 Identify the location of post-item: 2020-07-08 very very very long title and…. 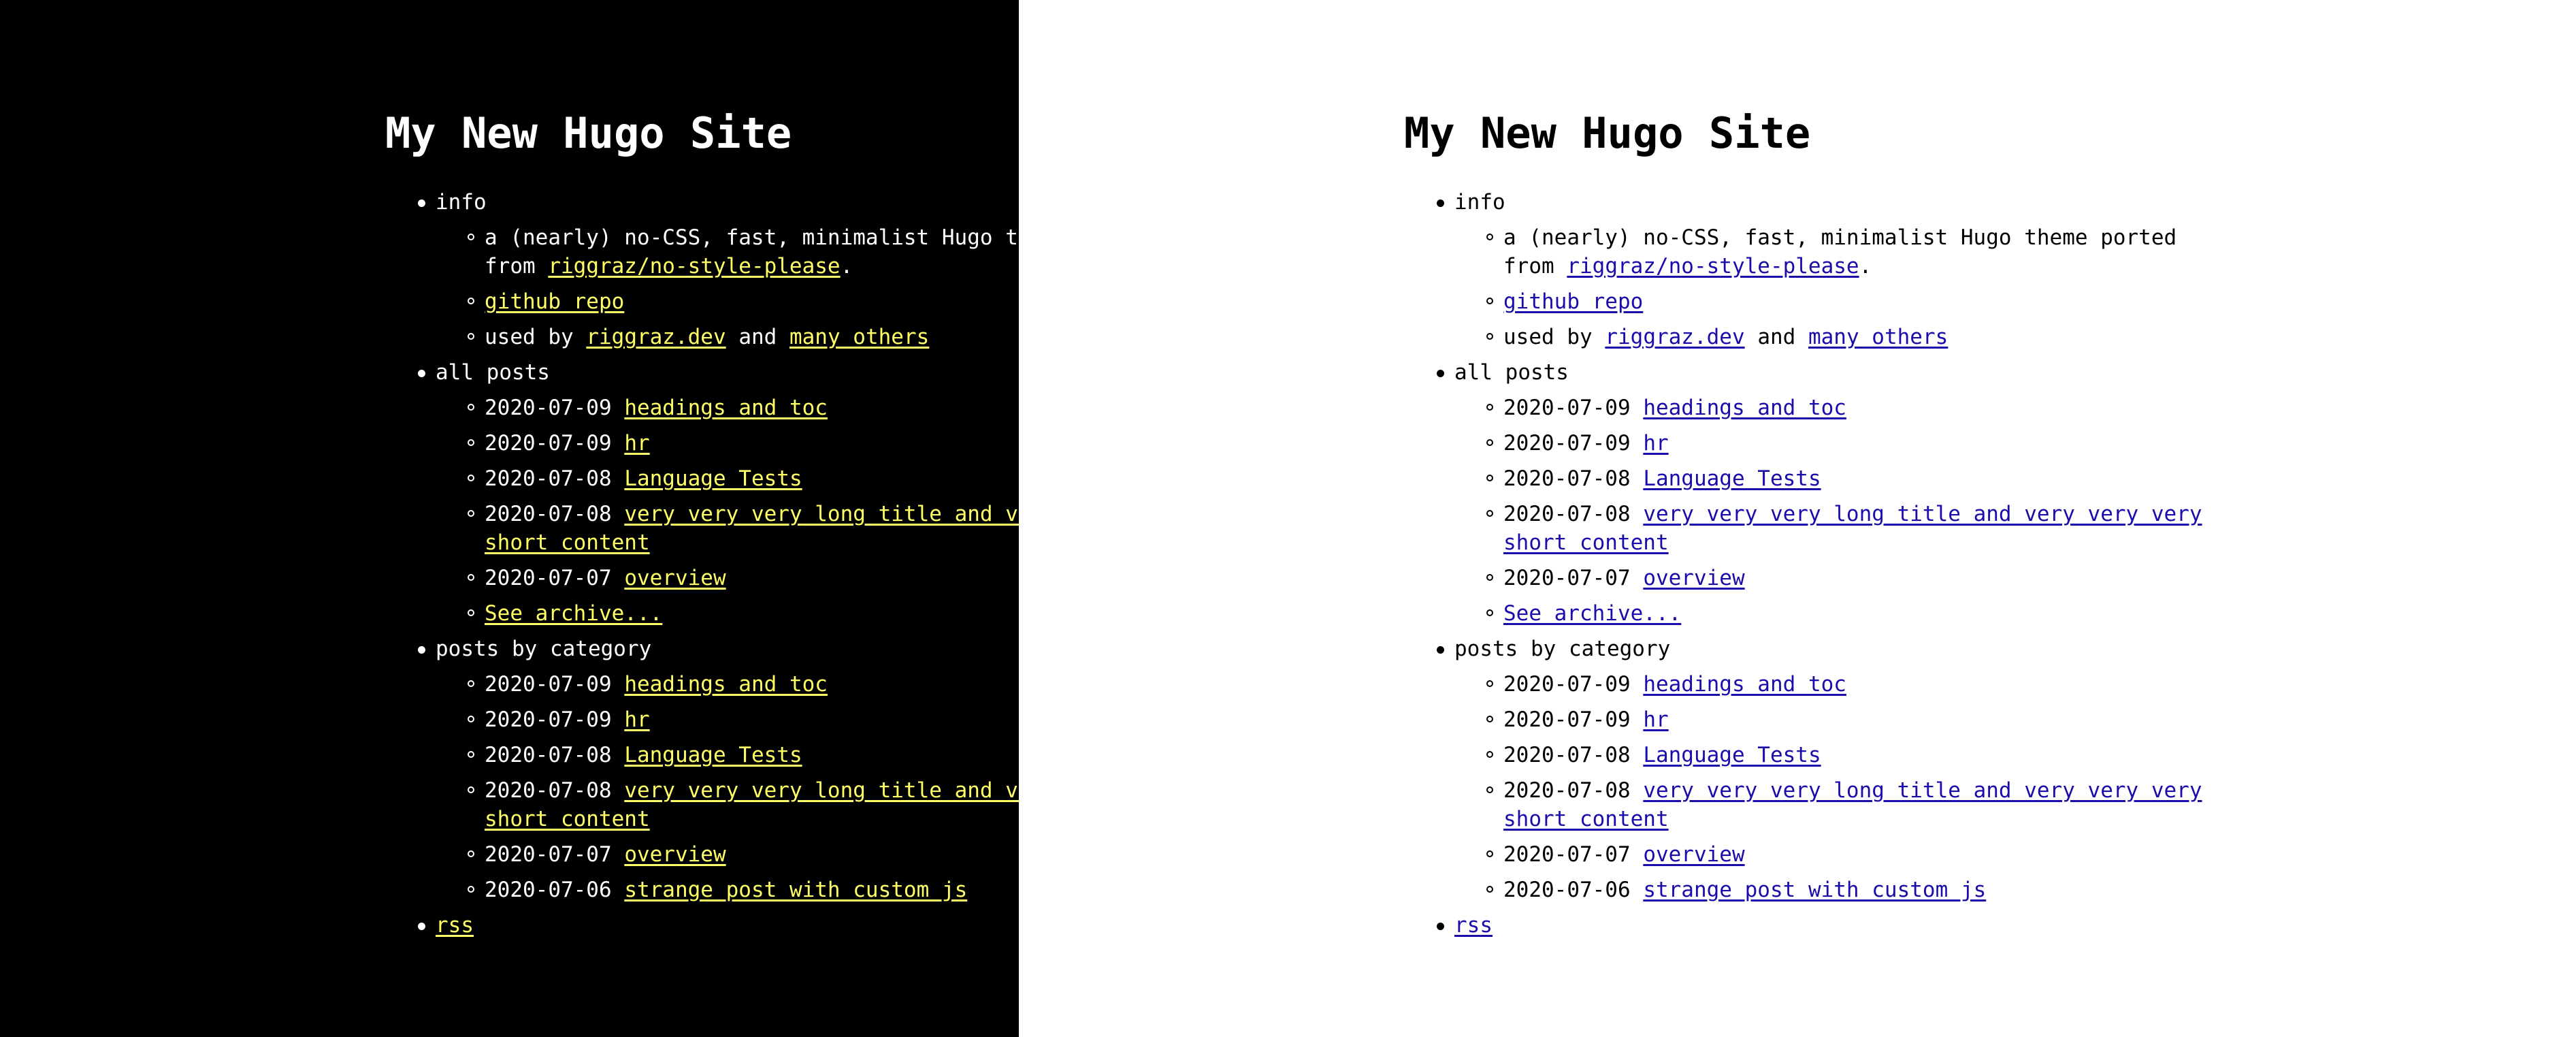
(727, 804).